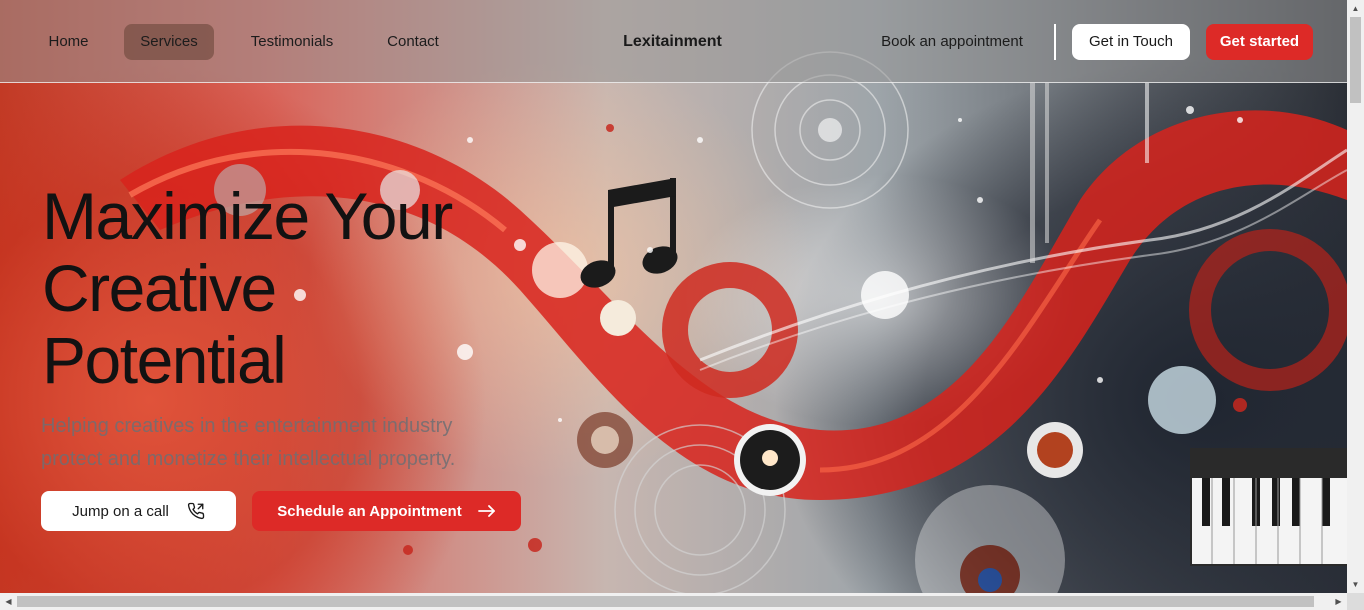 This screenshot has height=610, width=1364. I want to click on brand-logo: Lexitainment, so click(672, 42).